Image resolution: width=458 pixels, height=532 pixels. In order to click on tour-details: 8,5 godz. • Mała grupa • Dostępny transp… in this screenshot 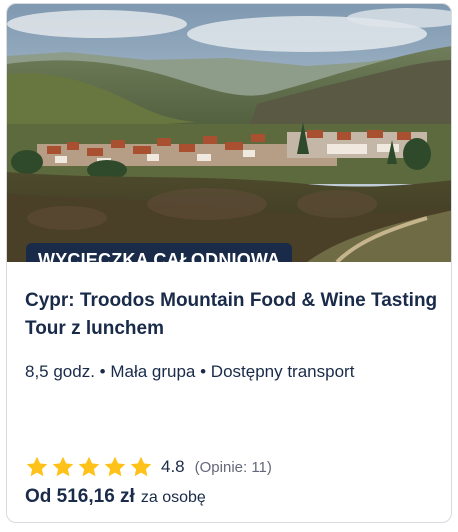, I will do `click(190, 371)`.